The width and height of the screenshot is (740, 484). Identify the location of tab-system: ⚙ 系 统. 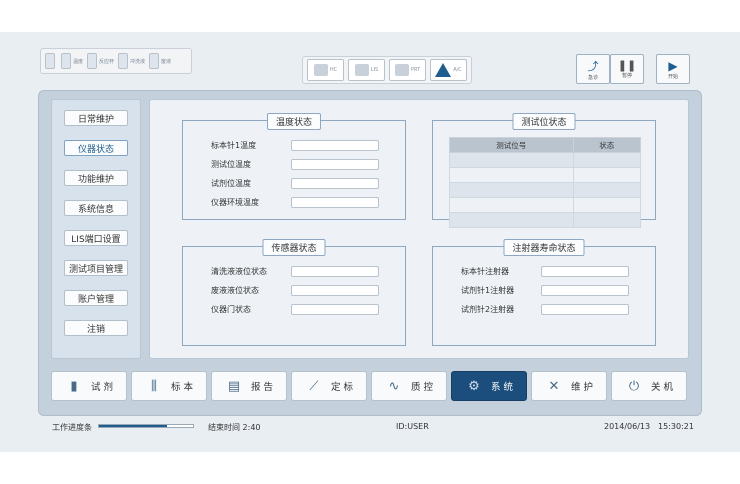
(489, 386).